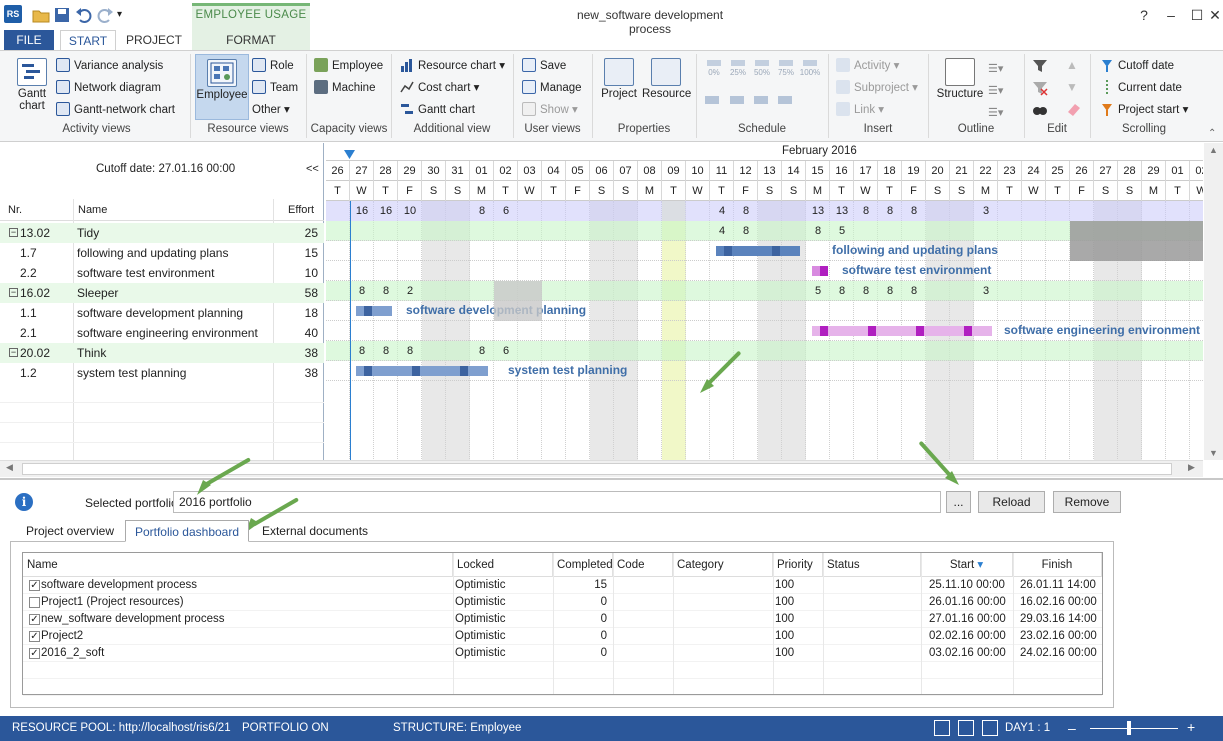 The height and width of the screenshot is (741, 1223). Describe the element at coordinates (1057, 565) in the screenshot. I see `portfolio-column-header: Finish` at that location.